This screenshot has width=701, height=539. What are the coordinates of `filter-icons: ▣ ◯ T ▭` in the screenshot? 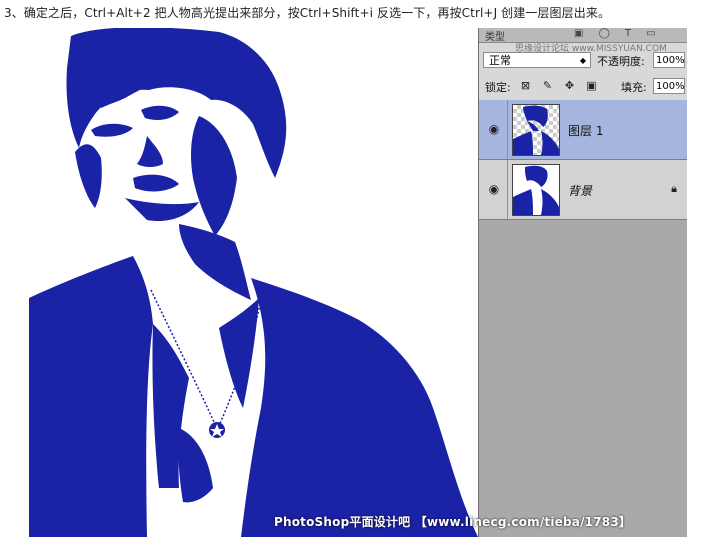 It's located at (618, 33).